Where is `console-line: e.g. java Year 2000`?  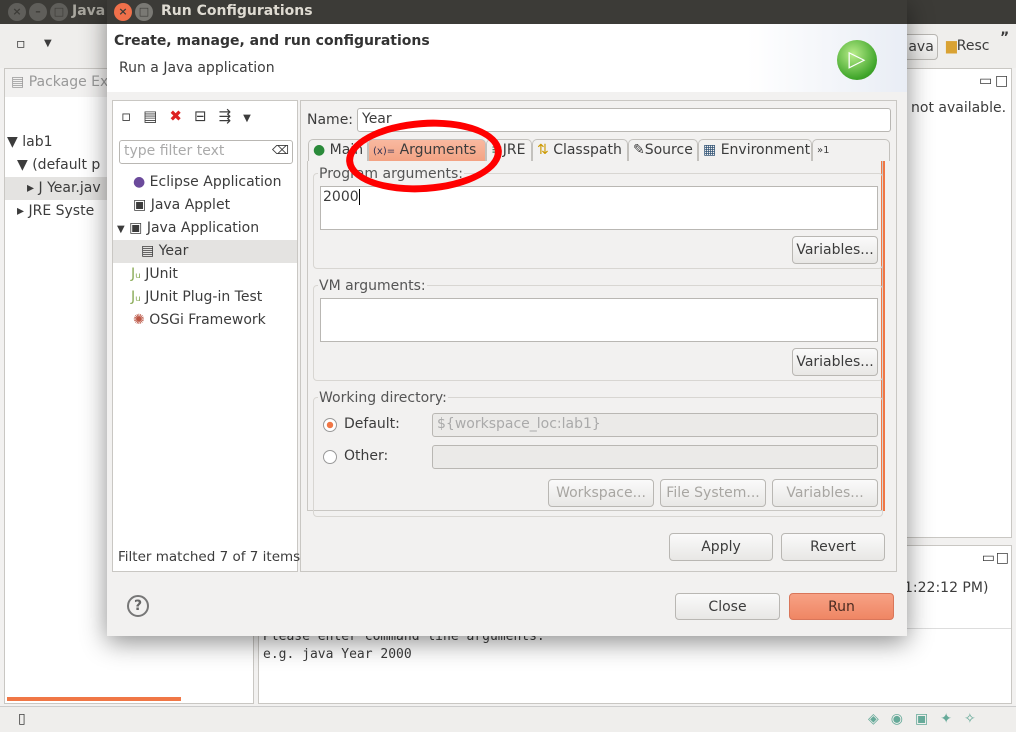
console-line: e.g. java Year 2000 is located at coordinates (337, 654).